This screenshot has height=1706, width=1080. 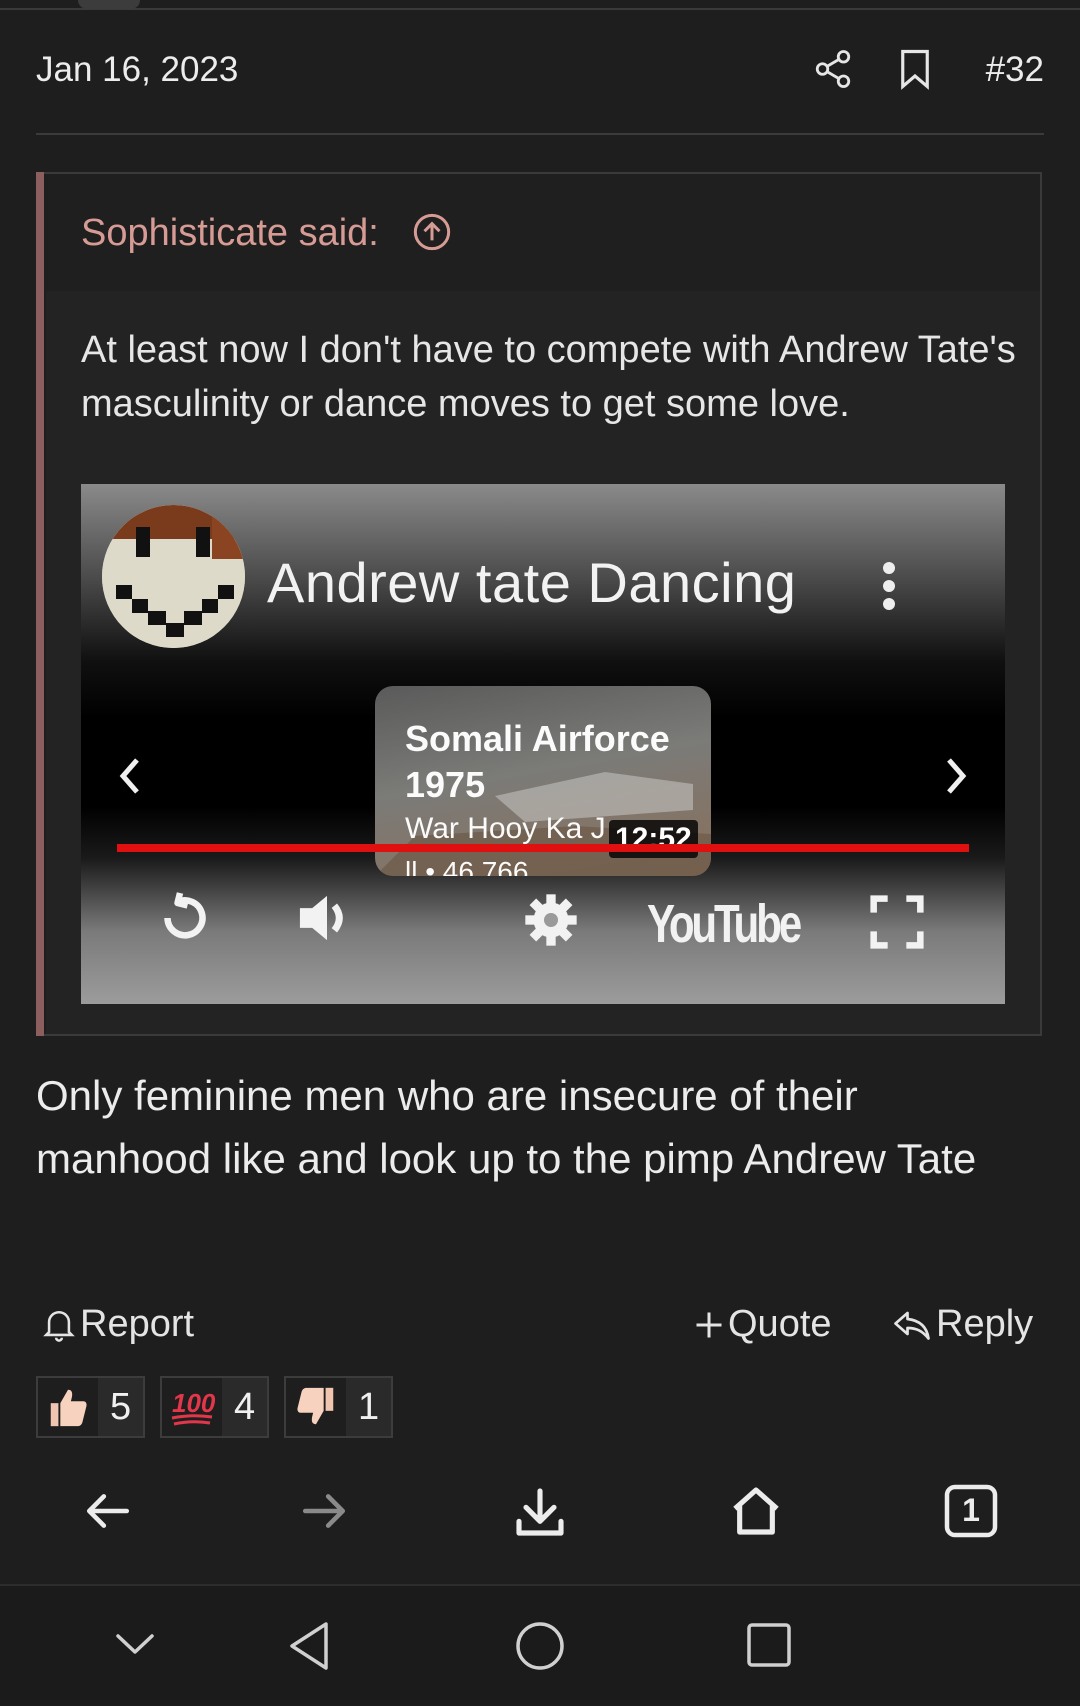 I want to click on hundred-points-icon: 100, so click(x=192, y=1407).